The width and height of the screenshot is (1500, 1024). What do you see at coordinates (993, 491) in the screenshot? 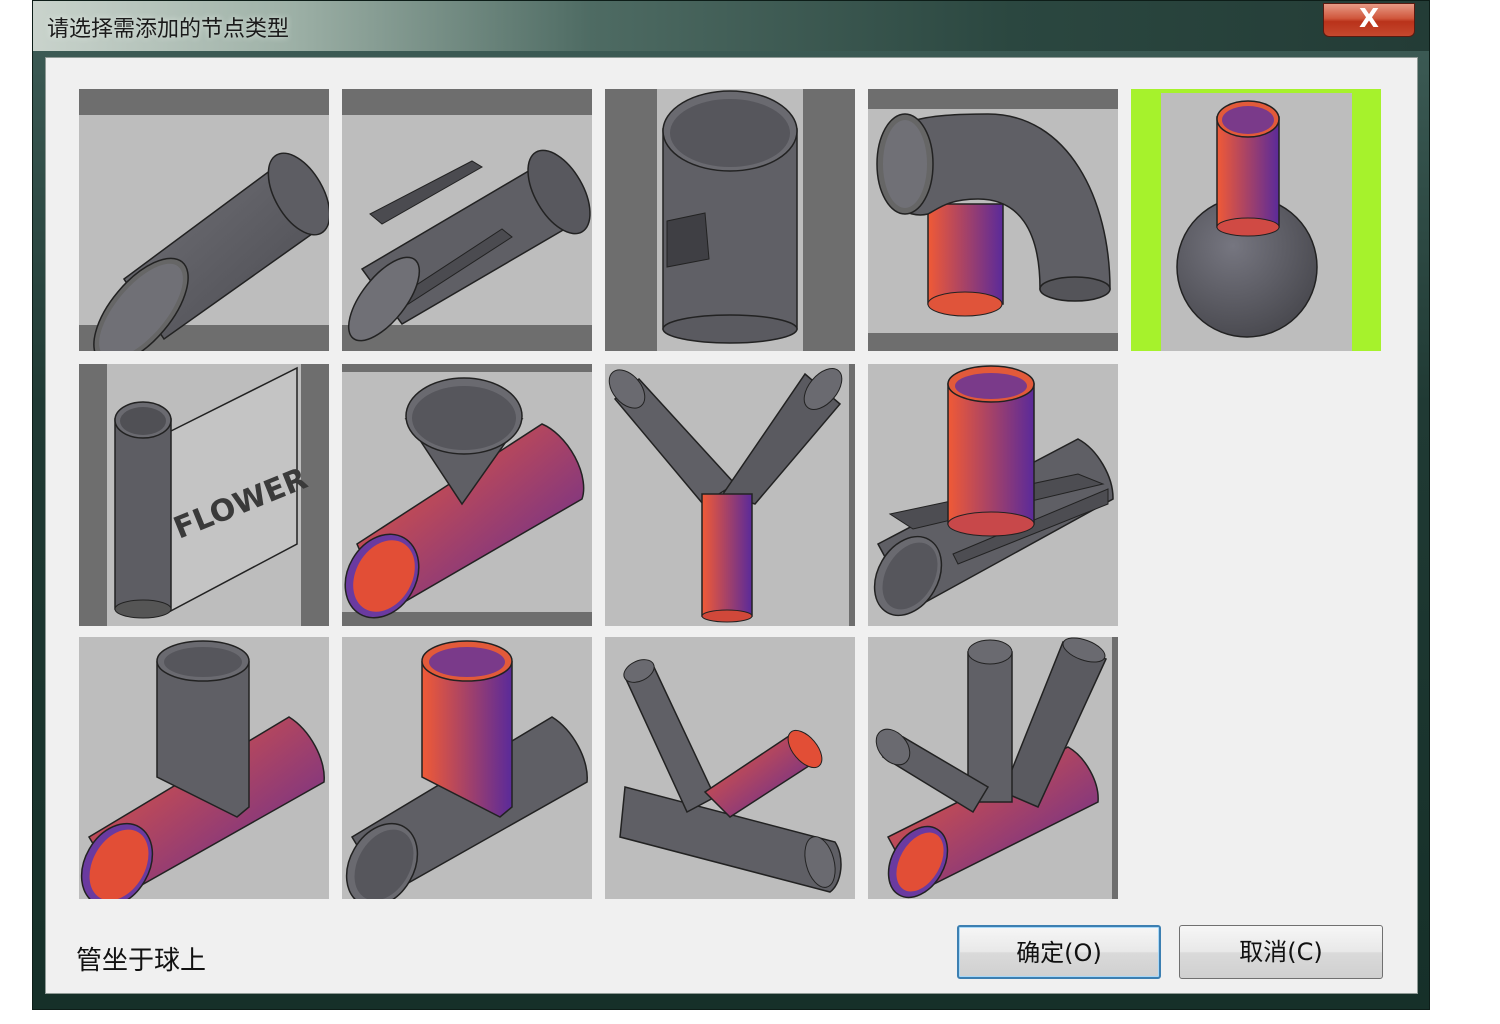
I see `pipe-on-plate-over-pipe-icon` at bounding box center [993, 491].